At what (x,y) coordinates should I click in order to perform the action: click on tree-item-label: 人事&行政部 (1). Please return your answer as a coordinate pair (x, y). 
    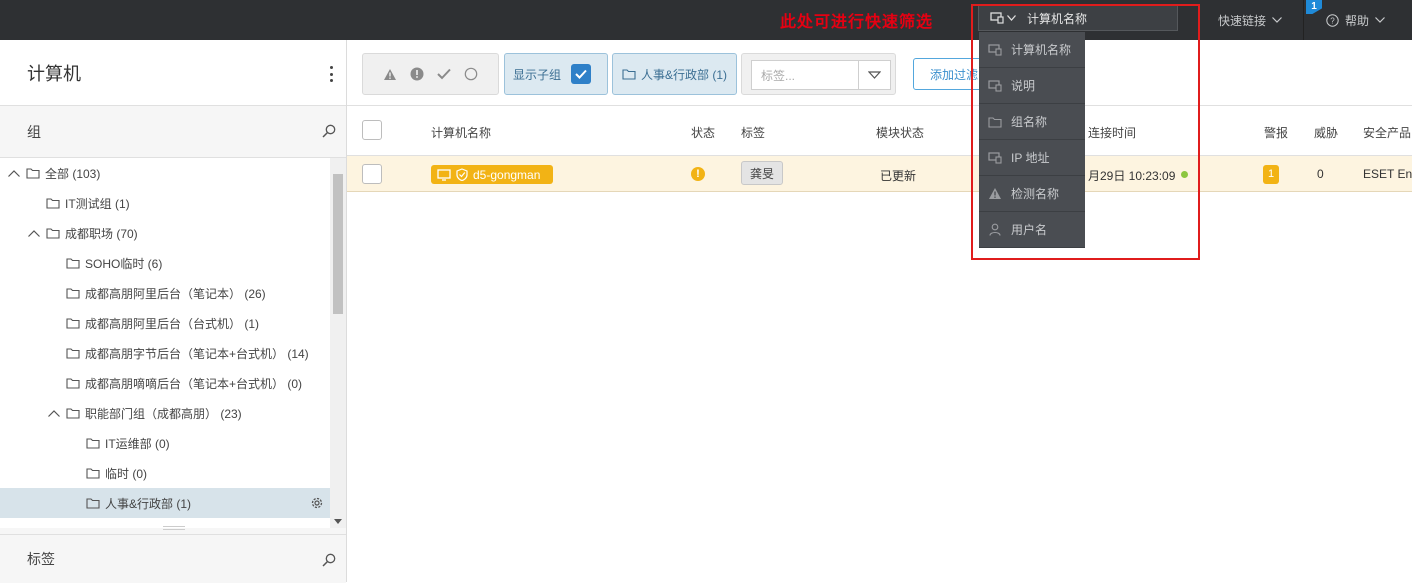
    Looking at the image, I should click on (148, 503).